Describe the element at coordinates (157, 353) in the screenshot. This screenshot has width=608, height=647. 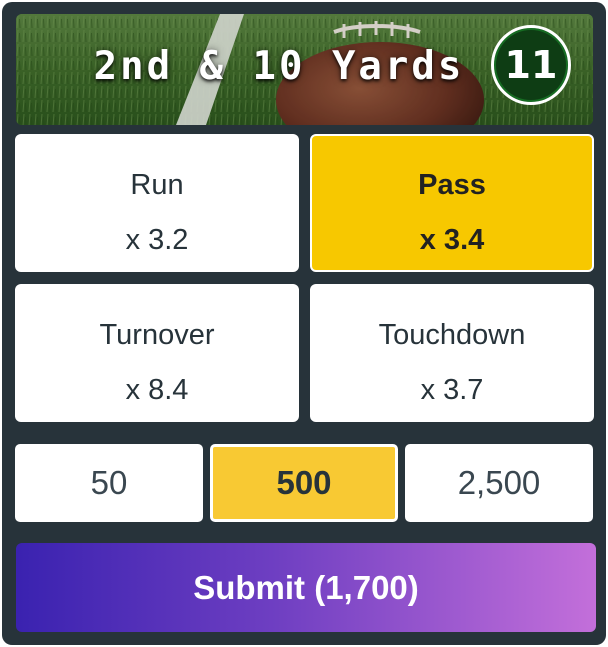
I see `option-turnover: Turnover x 8.4` at that location.